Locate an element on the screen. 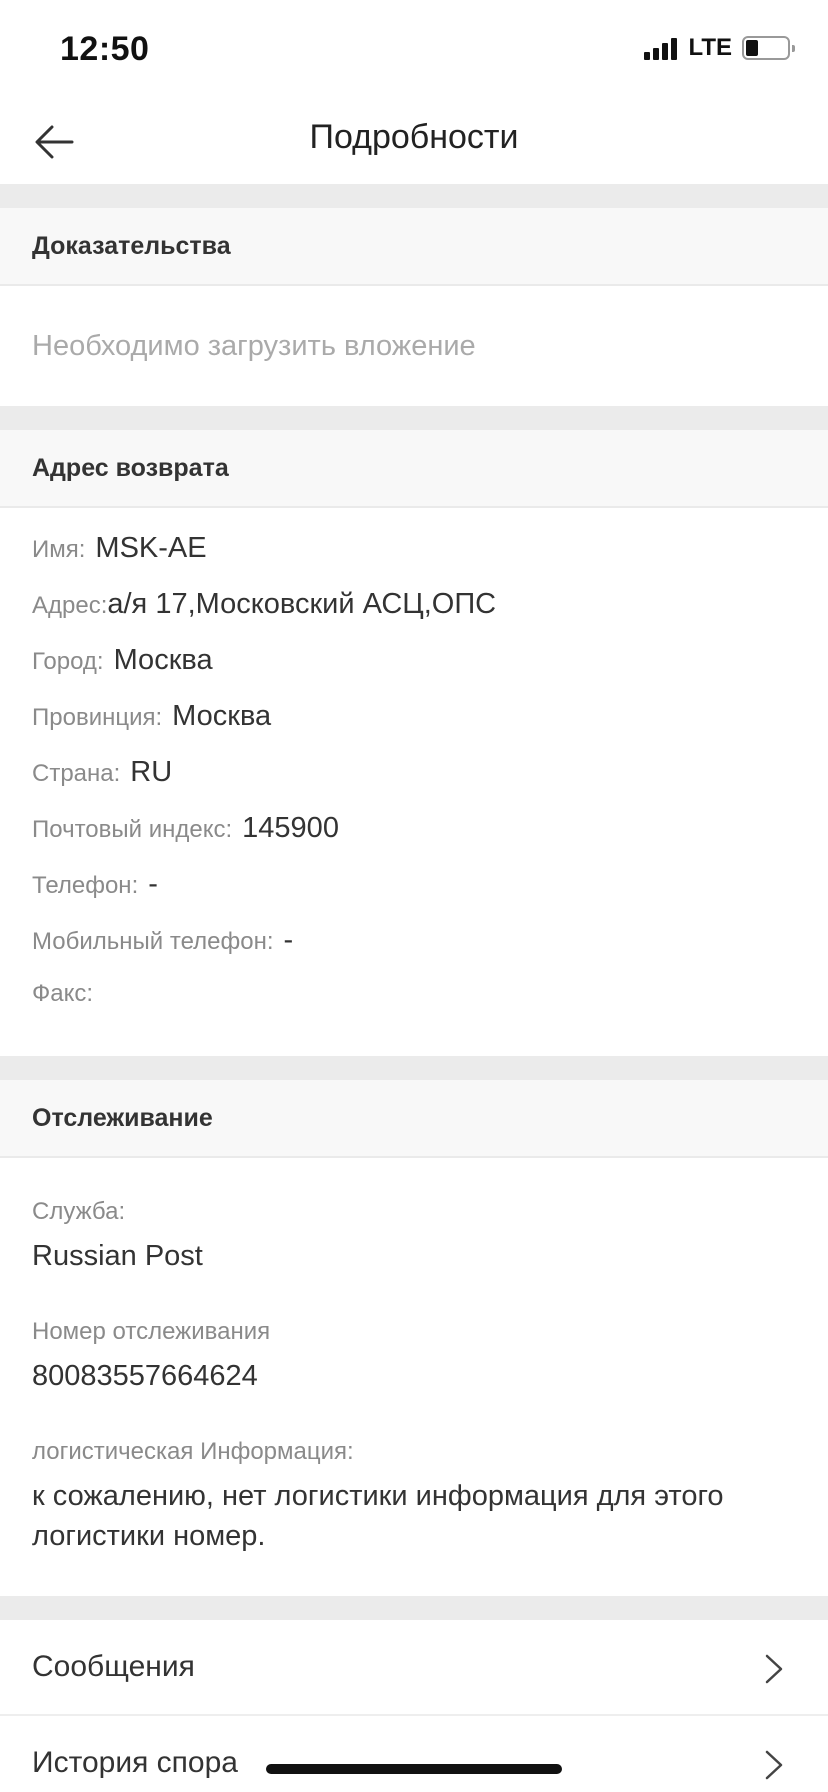  status-time: 12:50 is located at coordinates (105, 49).